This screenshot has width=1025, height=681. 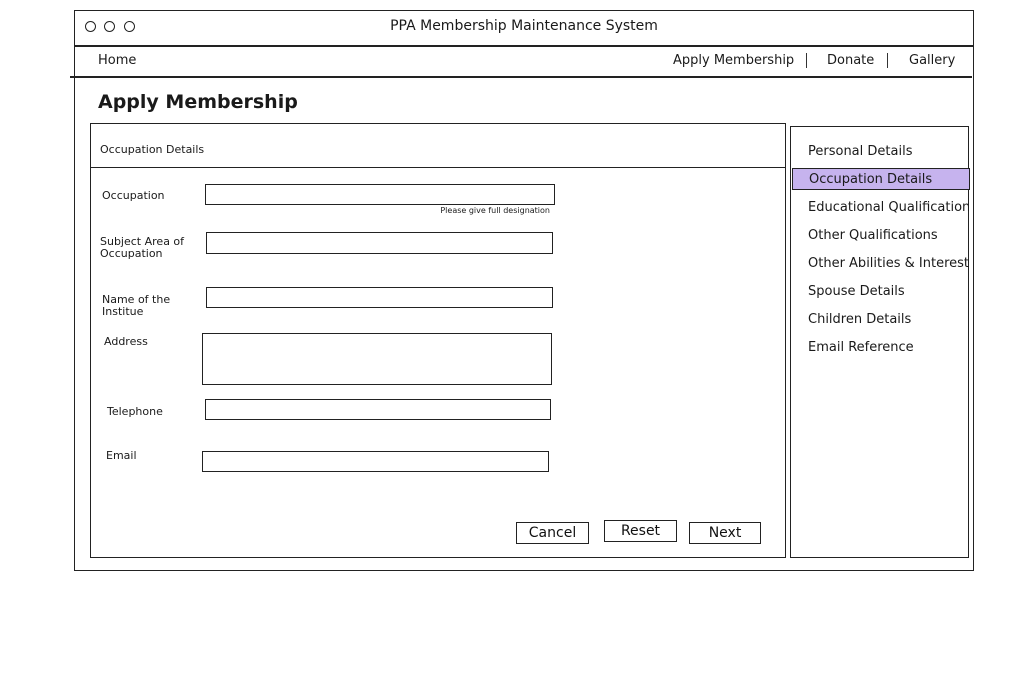 I want to click on sidebar-item-children-details: Children Details, so click(x=888, y=320).